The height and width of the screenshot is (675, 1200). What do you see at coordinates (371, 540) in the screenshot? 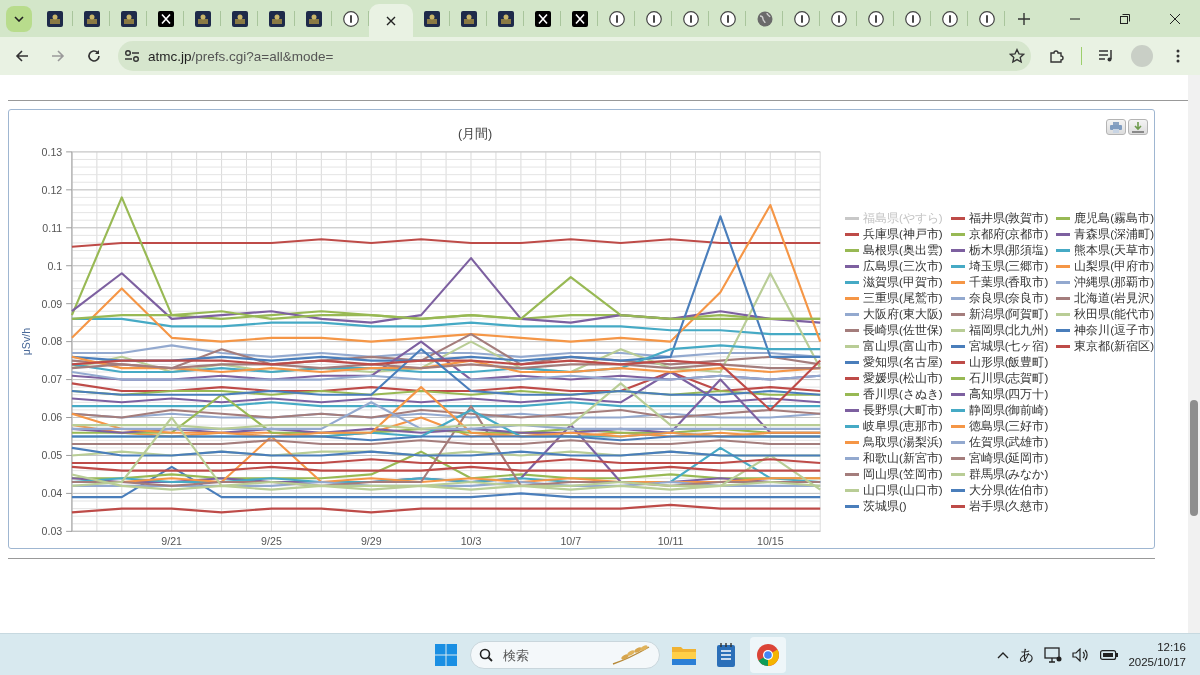
I see `x-tick-label: 9/29` at bounding box center [371, 540].